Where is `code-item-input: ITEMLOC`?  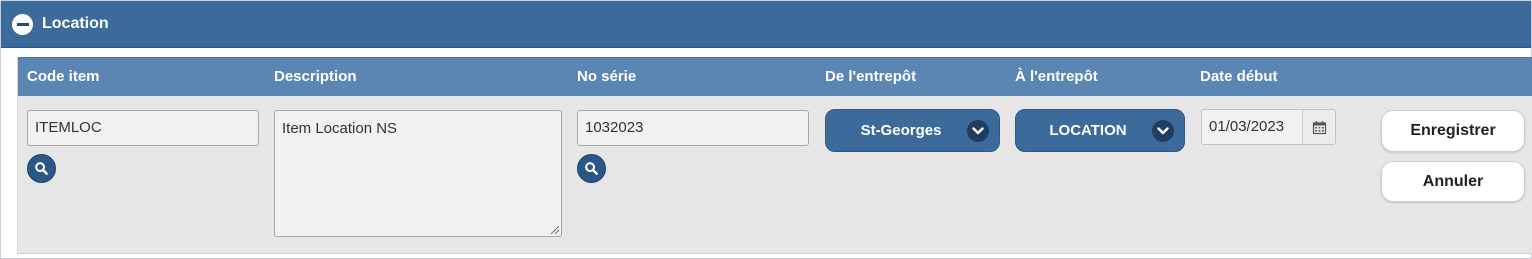
code-item-input: ITEMLOC is located at coordinates (143, 128).